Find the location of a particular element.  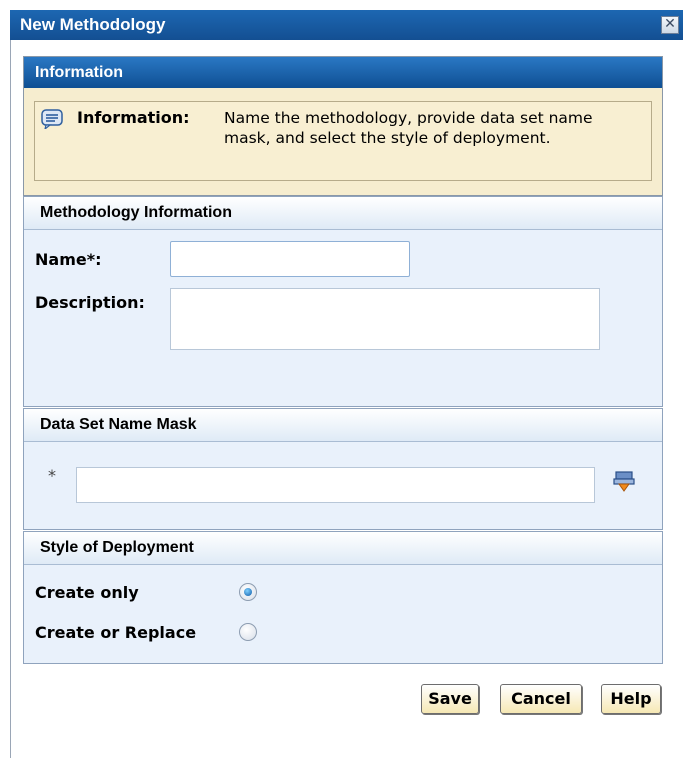

name-label: Name*: is located at coordinates (68, 259).